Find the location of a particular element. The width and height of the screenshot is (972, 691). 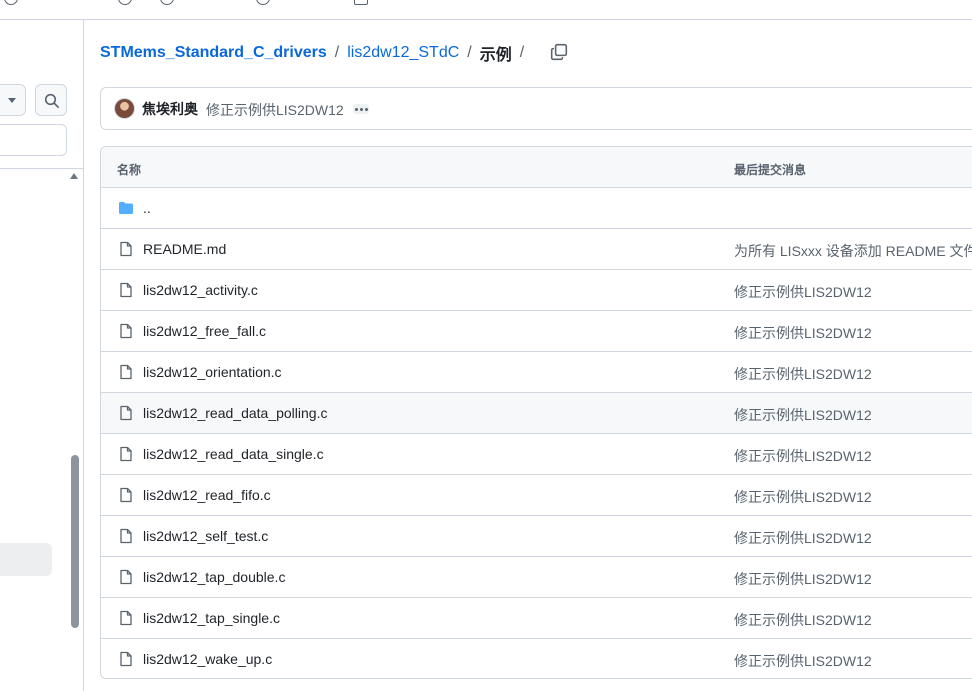

file-name-link: lis2dw12_read_fifo.c is located at coordinates (207, 495).